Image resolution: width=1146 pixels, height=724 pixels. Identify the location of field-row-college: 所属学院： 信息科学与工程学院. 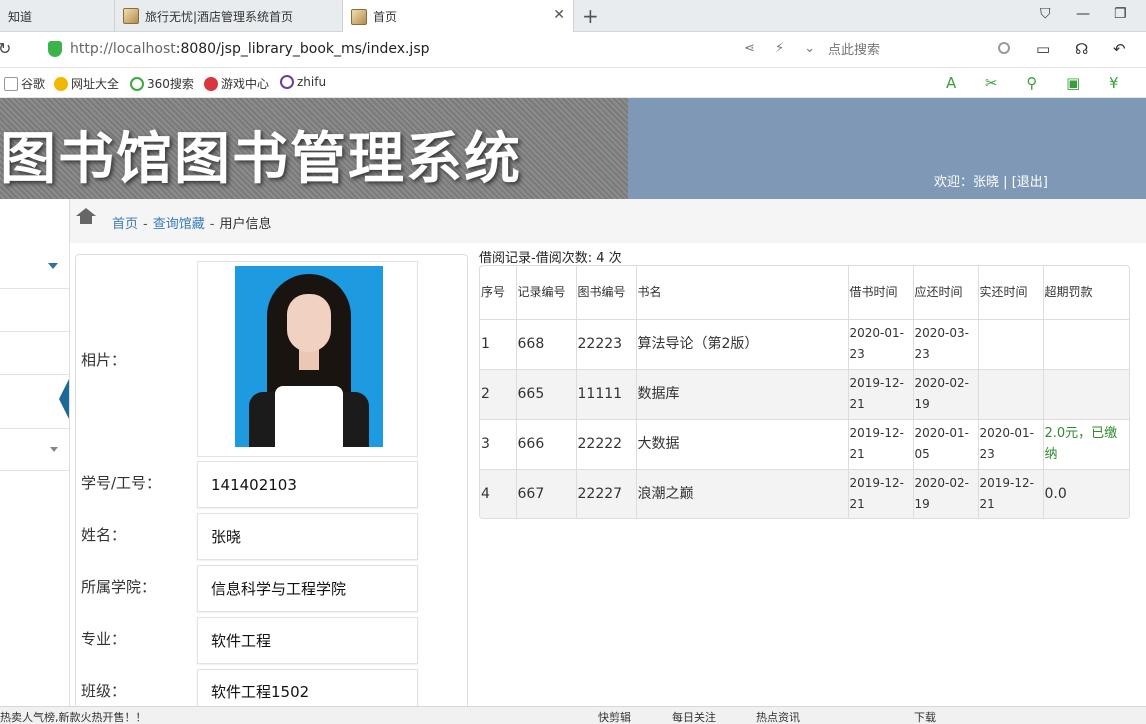
(272, 591).